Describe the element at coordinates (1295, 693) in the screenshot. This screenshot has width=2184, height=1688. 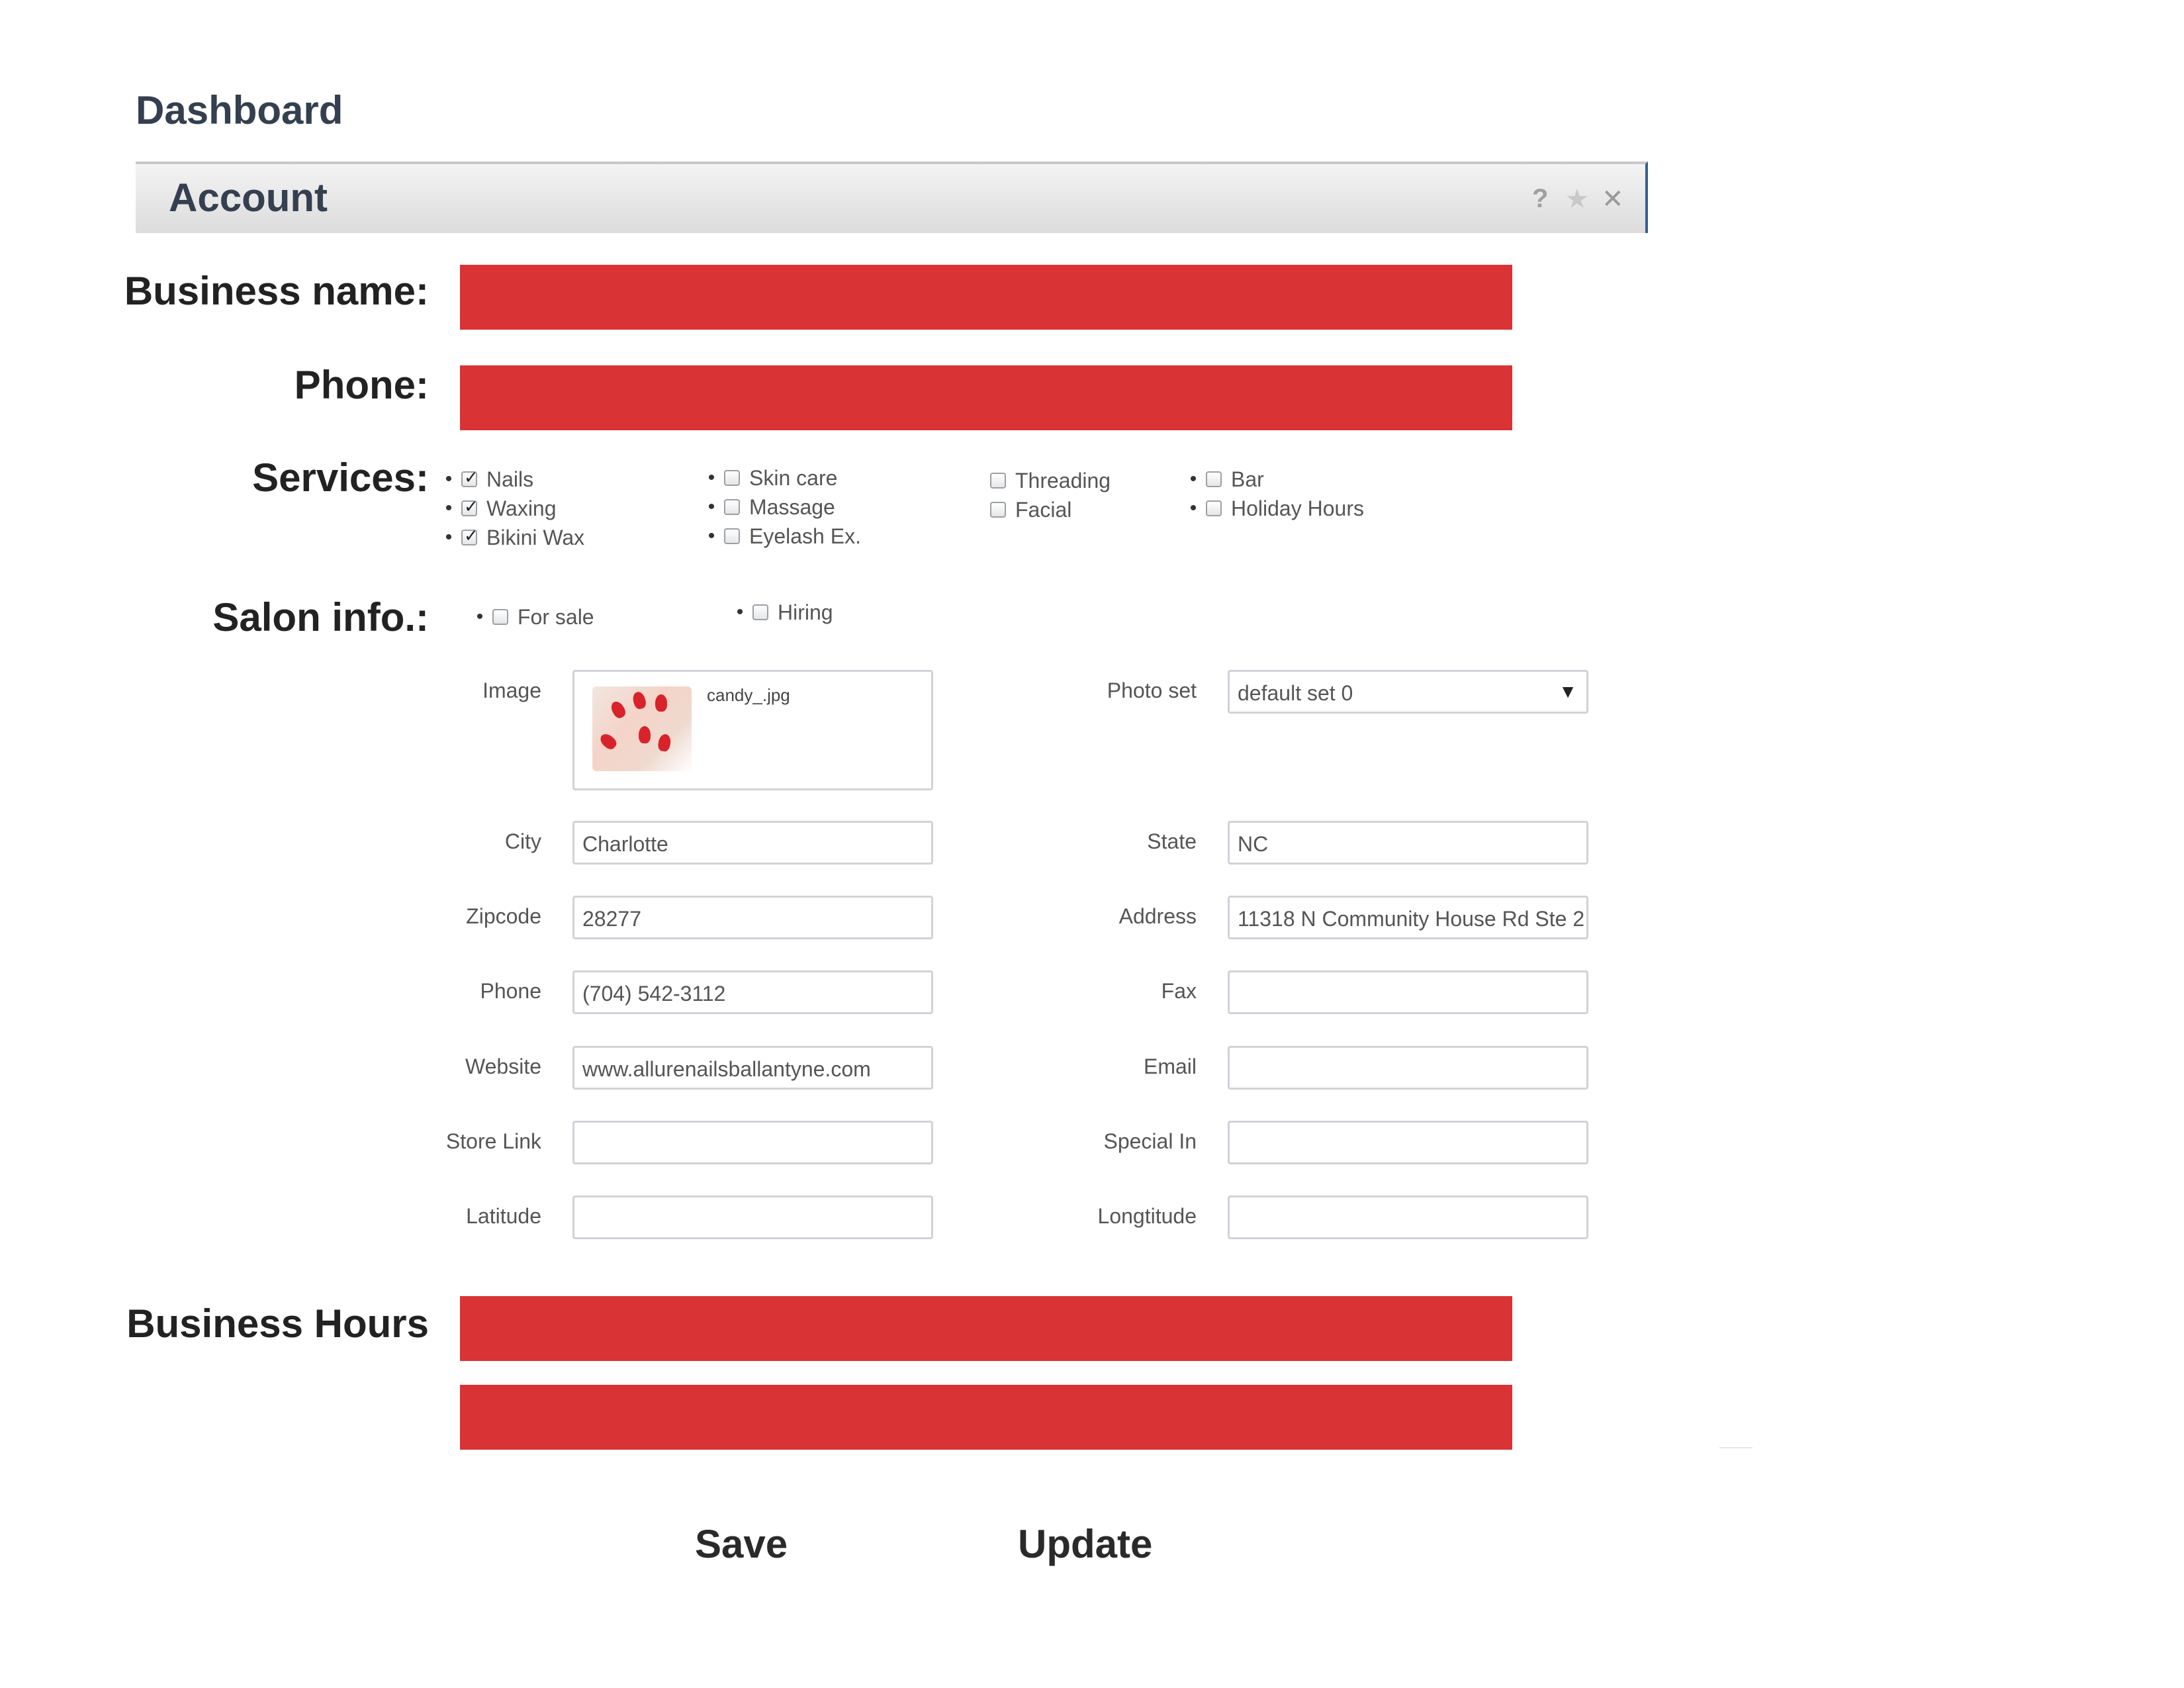
I see `photo-set-value: default set 0` at that location.